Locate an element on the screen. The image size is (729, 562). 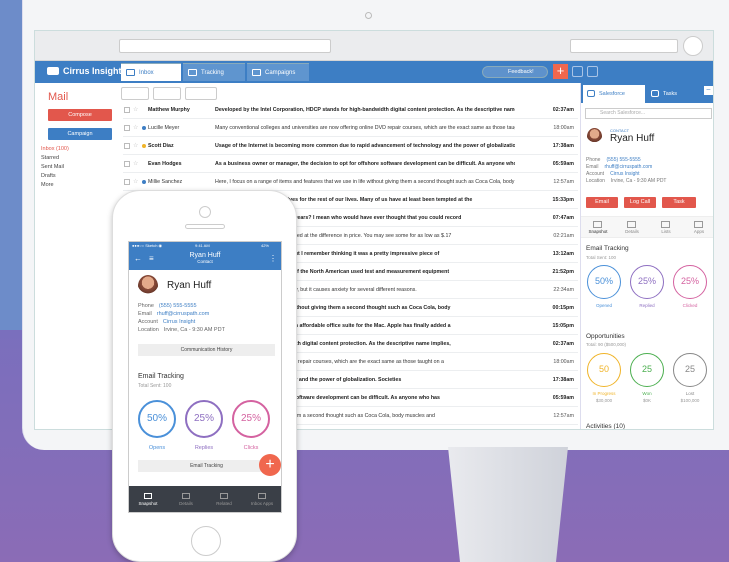
tab-tasks: Tasks is located at coordinates (672, 94).